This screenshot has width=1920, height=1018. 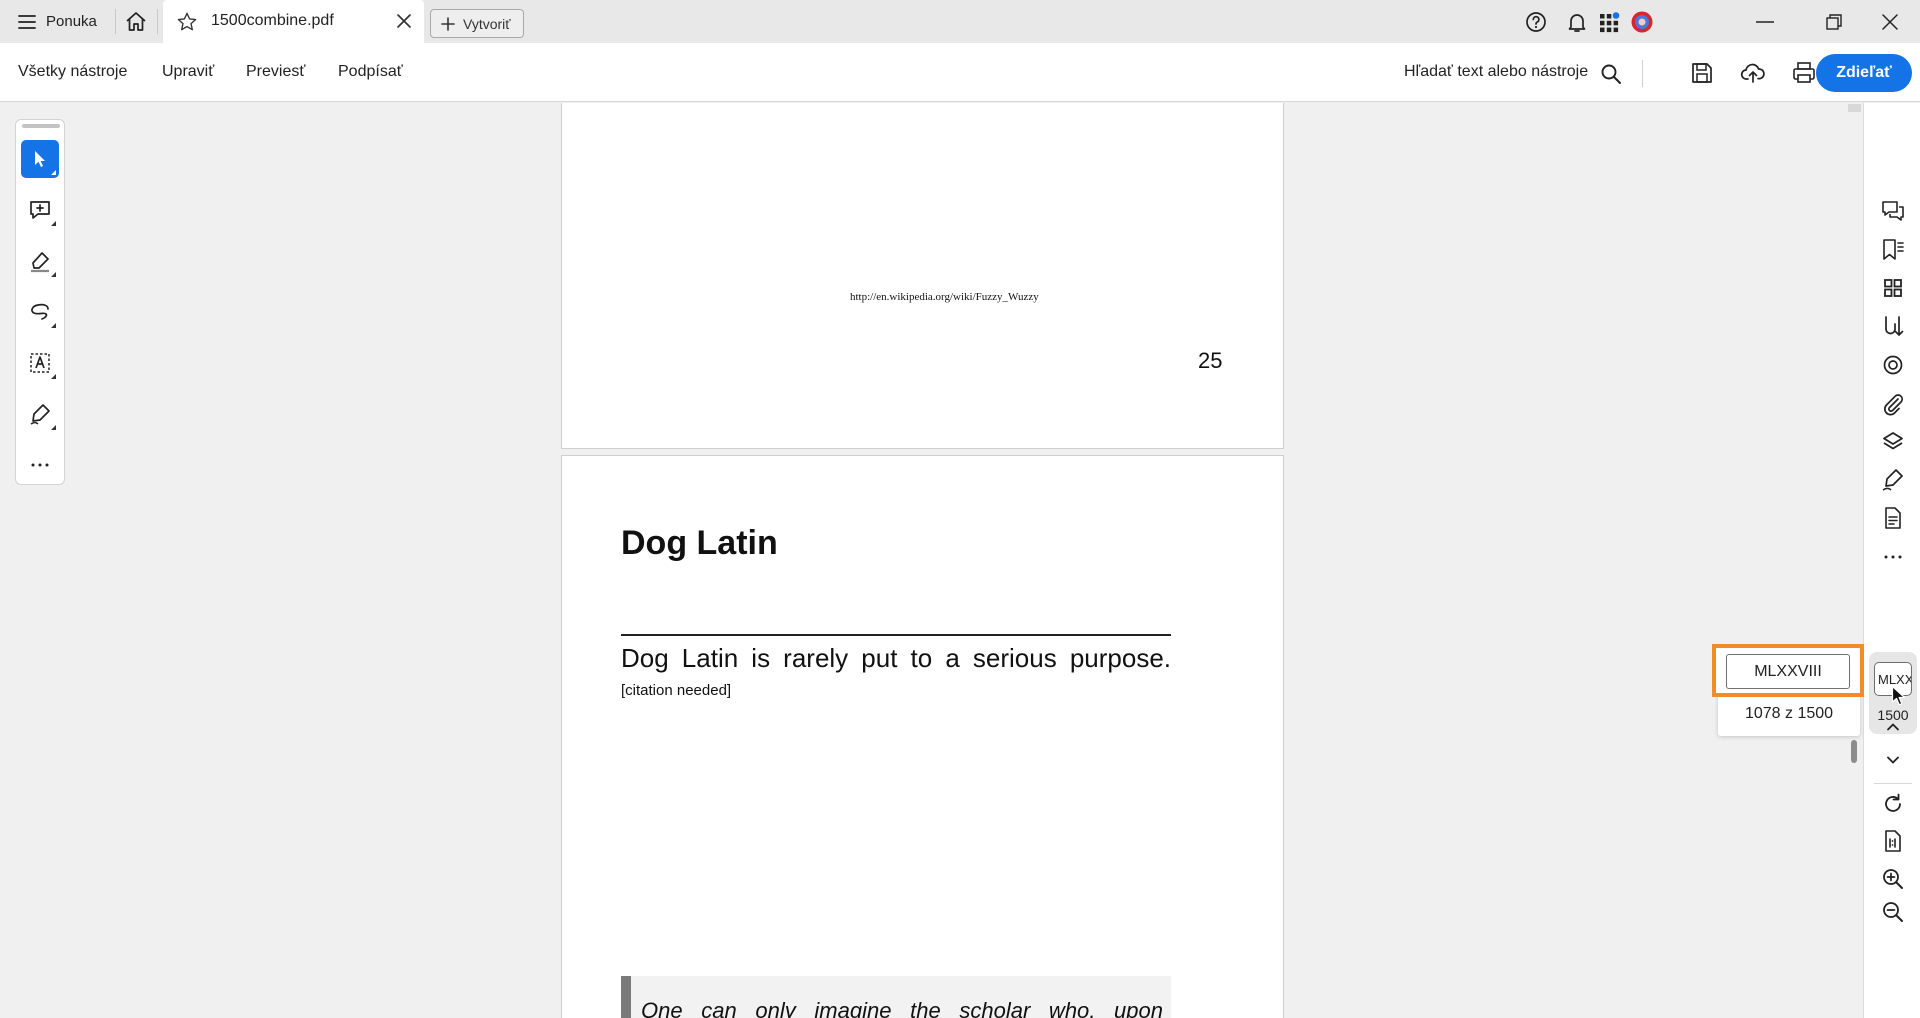 What do you see at coordinates (1702, 73) in the screenshot?
I see `save-icon` at bounding box center [1702, 73].